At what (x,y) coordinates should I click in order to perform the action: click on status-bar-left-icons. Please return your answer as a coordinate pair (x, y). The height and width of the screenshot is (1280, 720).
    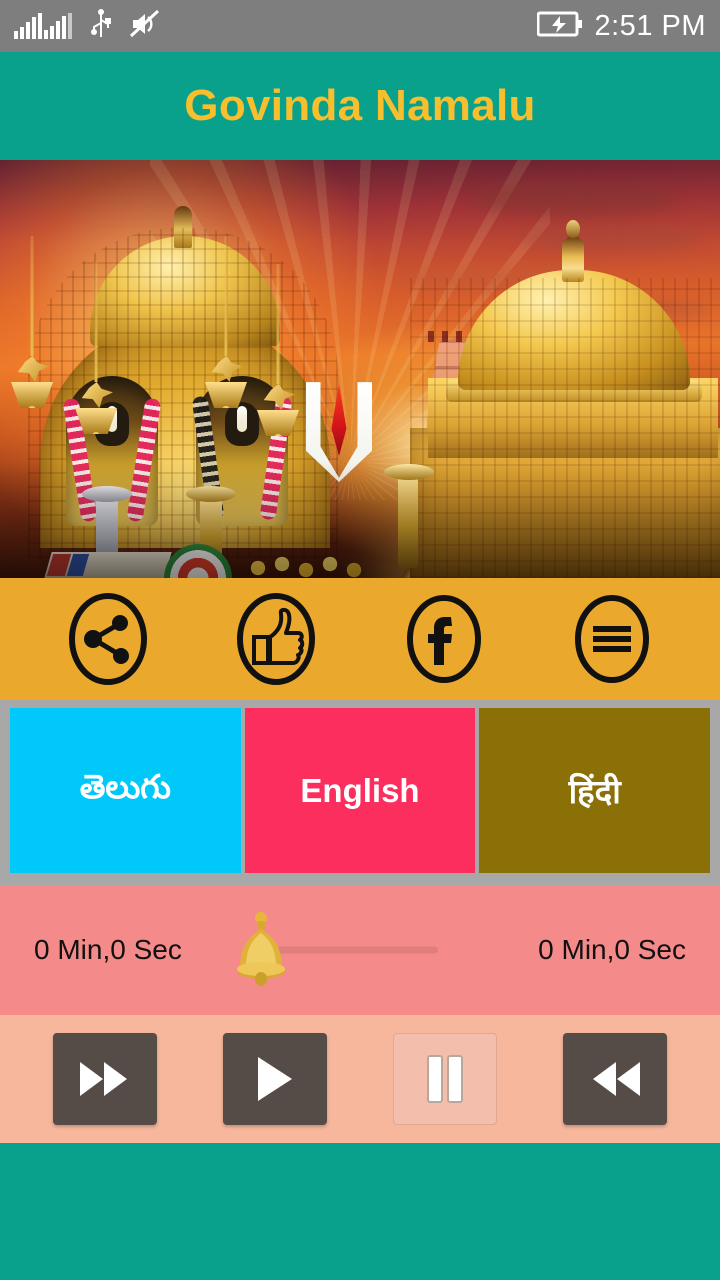
    Looking at the image, I should click on (87, 26).